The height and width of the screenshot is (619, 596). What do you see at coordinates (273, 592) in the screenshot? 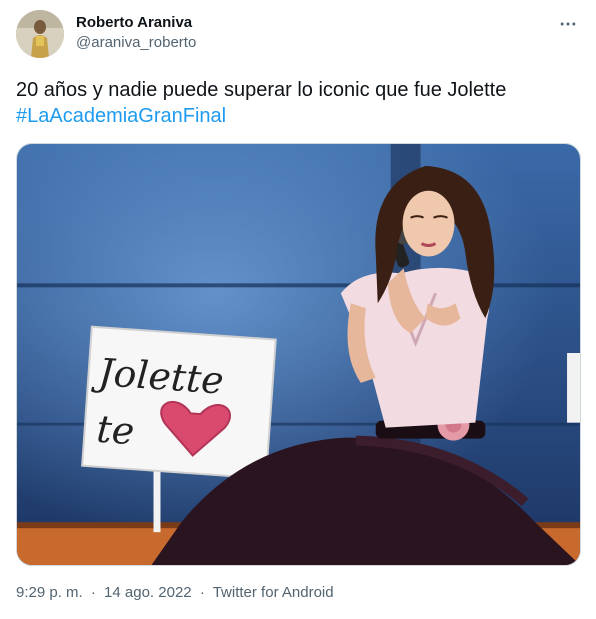
I see `tweet-source-link: Twitter for Android` at bounding box center [273, 592].